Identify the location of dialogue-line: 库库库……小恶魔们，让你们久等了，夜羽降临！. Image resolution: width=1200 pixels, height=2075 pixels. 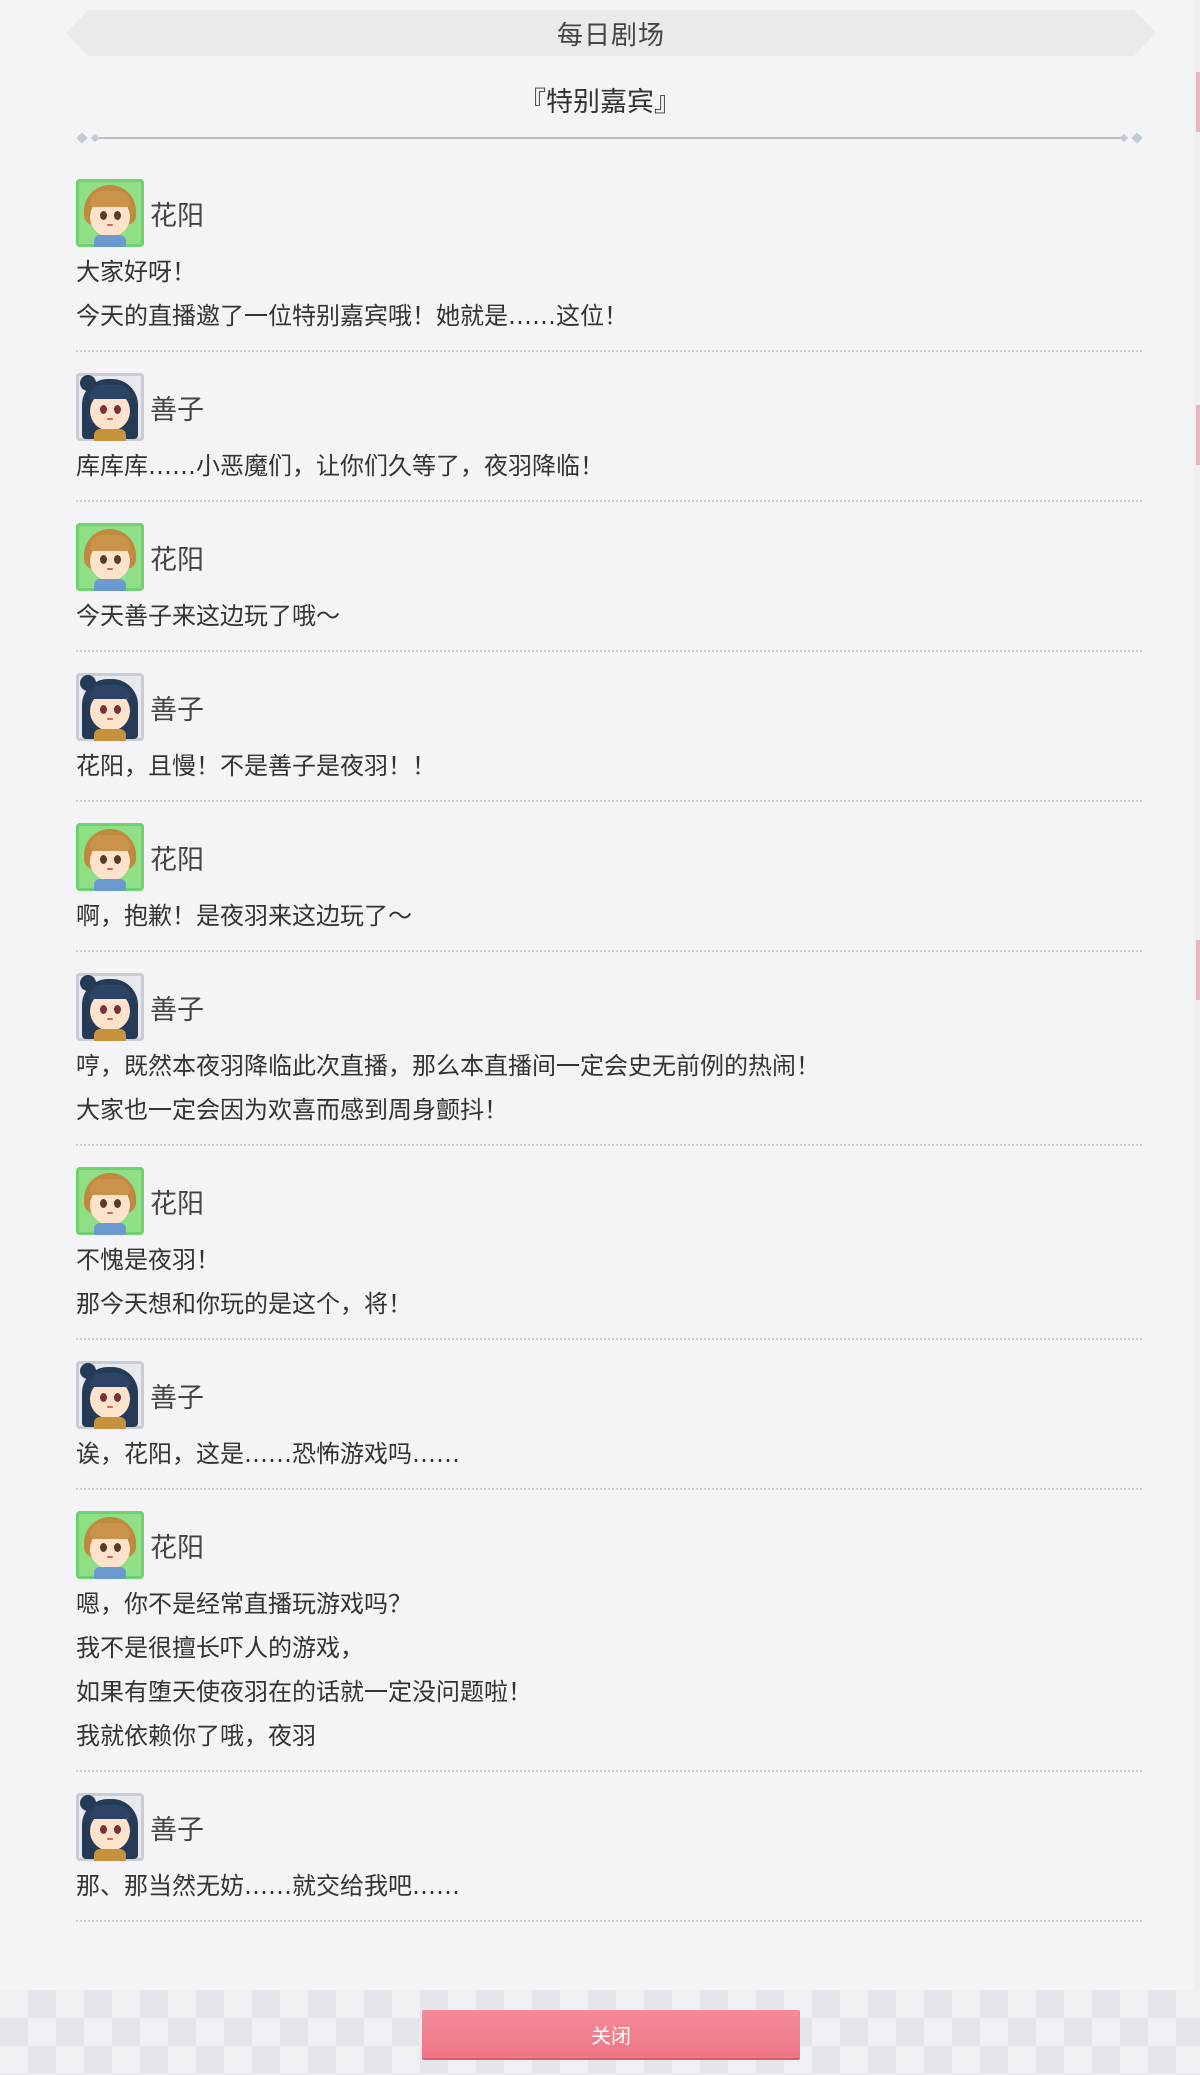
(340, 466).